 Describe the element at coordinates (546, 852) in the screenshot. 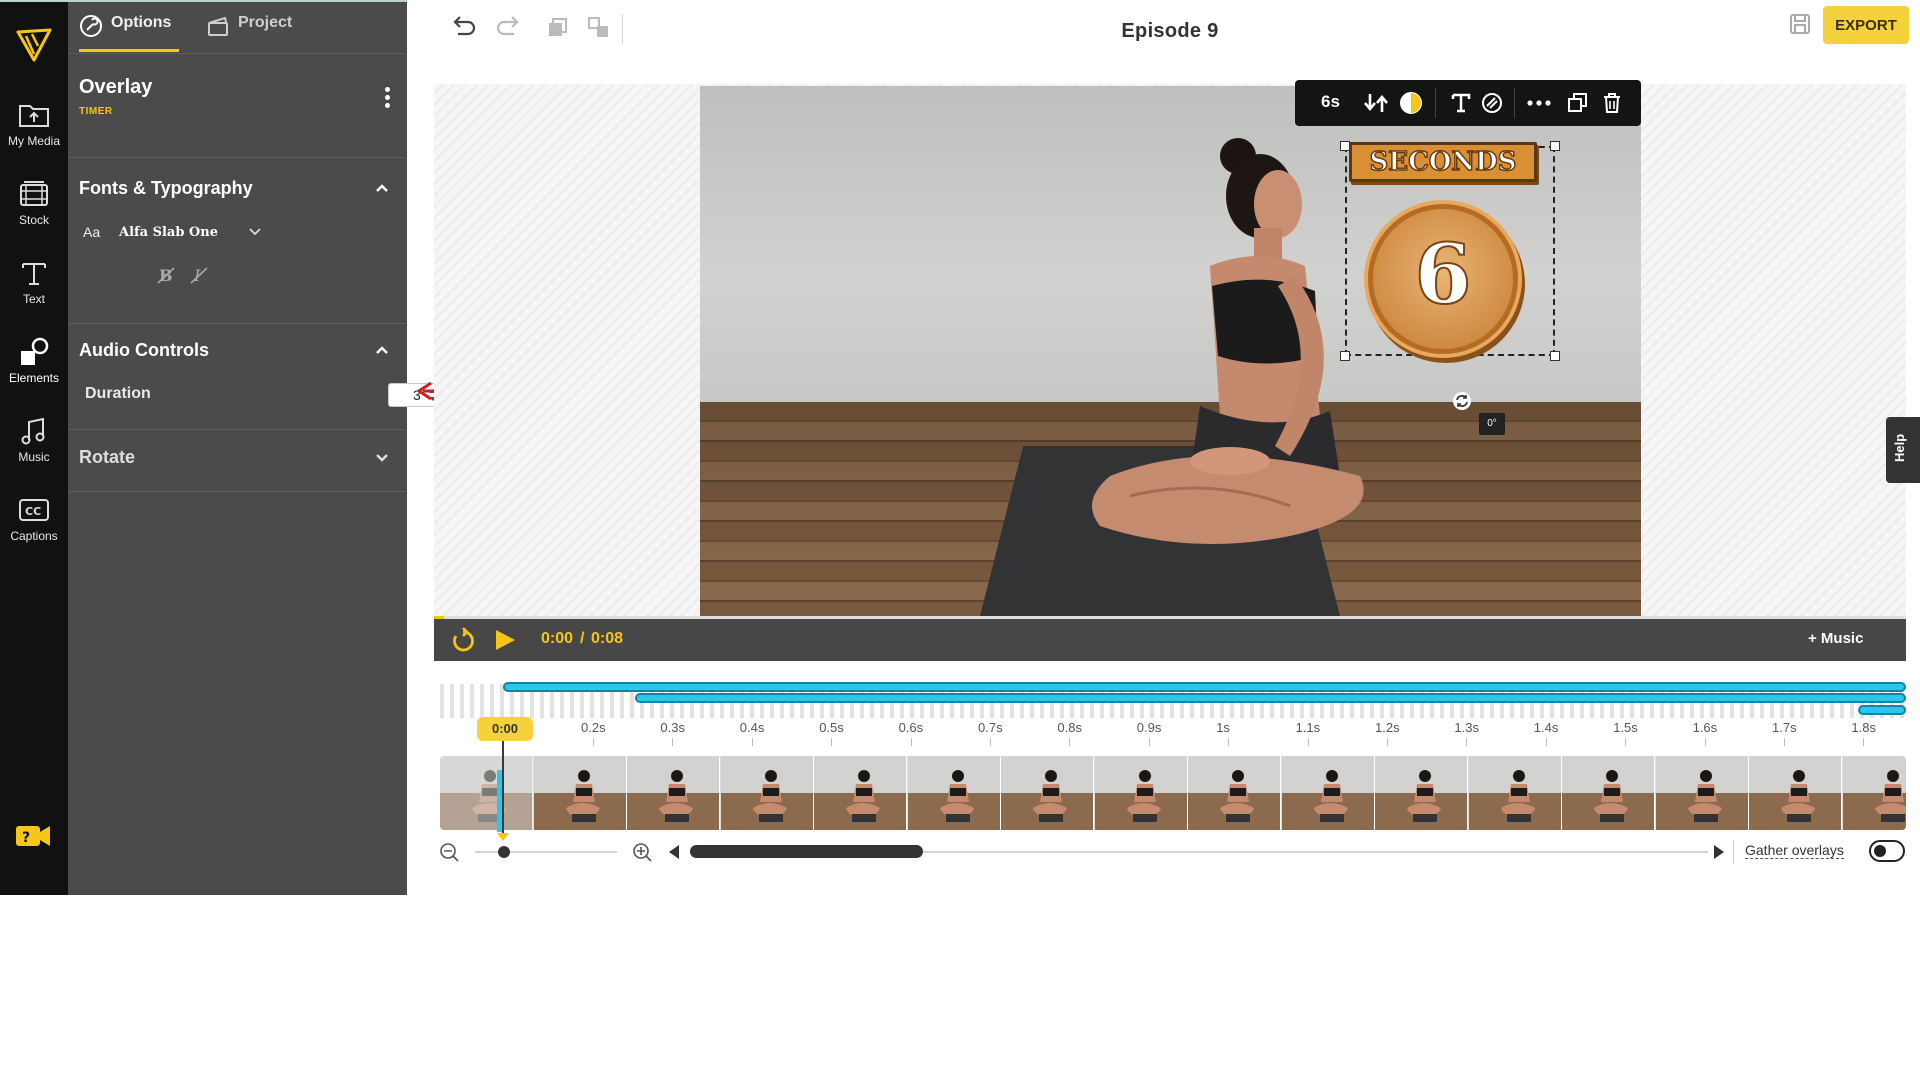

I see `zoom-slider-track` at that location.